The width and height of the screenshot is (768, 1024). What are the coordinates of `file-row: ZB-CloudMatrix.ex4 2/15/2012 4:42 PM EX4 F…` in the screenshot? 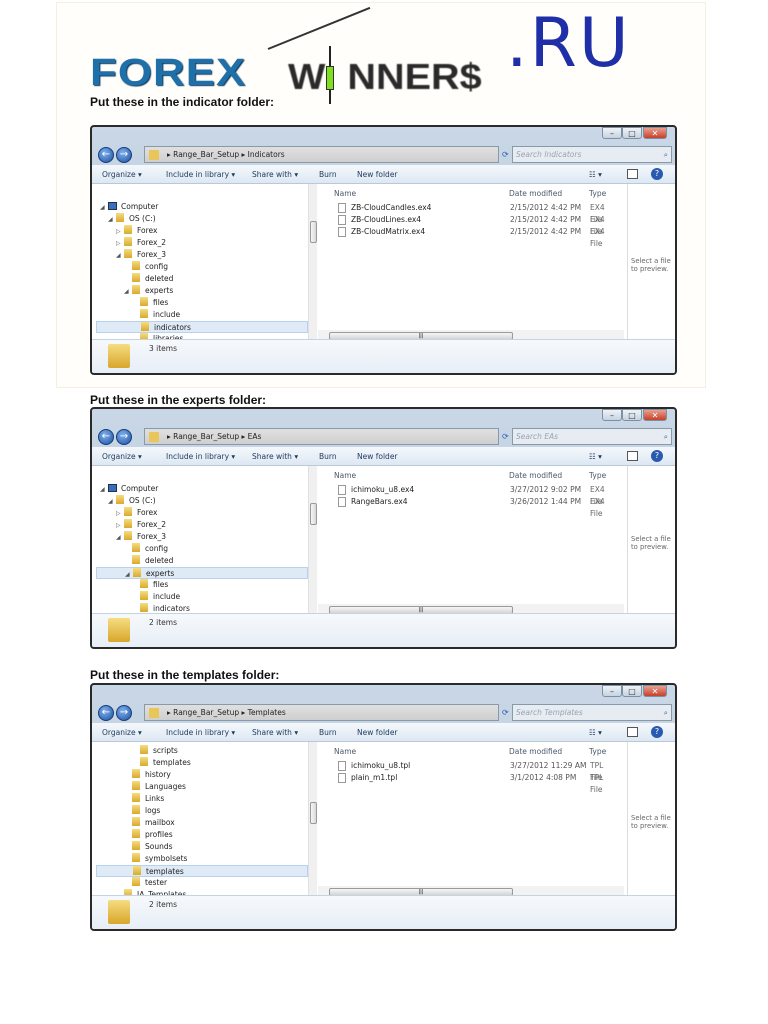 It's located at (478, 237).